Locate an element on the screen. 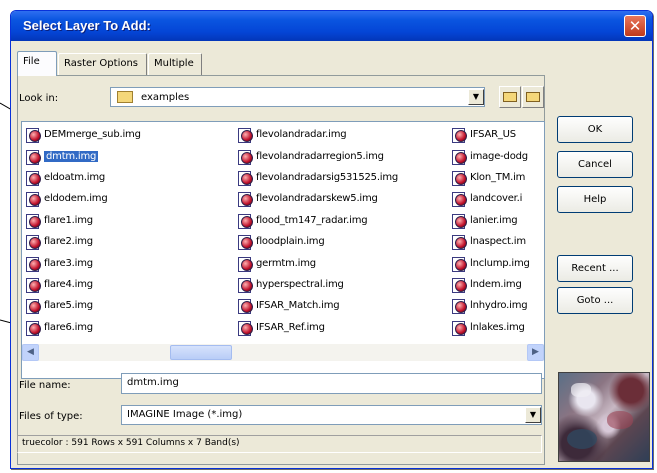 The image size is (657, 473). look-in-combo: examples ▼ is located at coordinates (297, 97).